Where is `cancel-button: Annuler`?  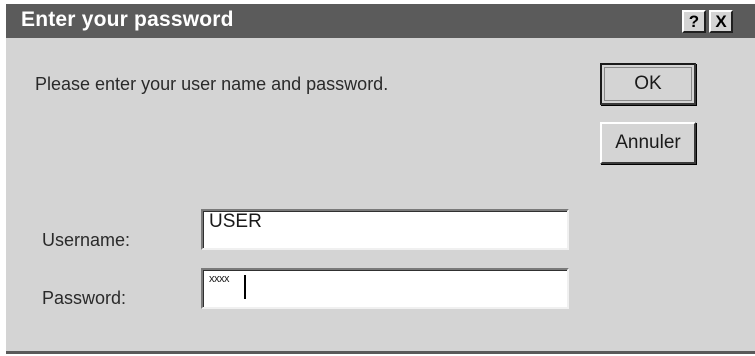 cancel-button: Annuler is located at coordinates (648, 143).